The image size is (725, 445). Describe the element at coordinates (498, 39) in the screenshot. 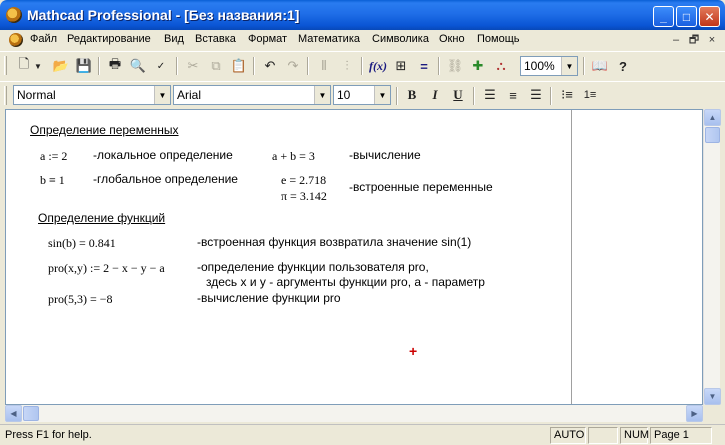

I see `menu-help: Помощь` at that location.